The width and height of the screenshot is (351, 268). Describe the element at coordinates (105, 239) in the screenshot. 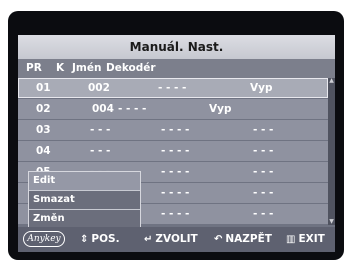

I see `footer-pos-label: POS.` at that location.